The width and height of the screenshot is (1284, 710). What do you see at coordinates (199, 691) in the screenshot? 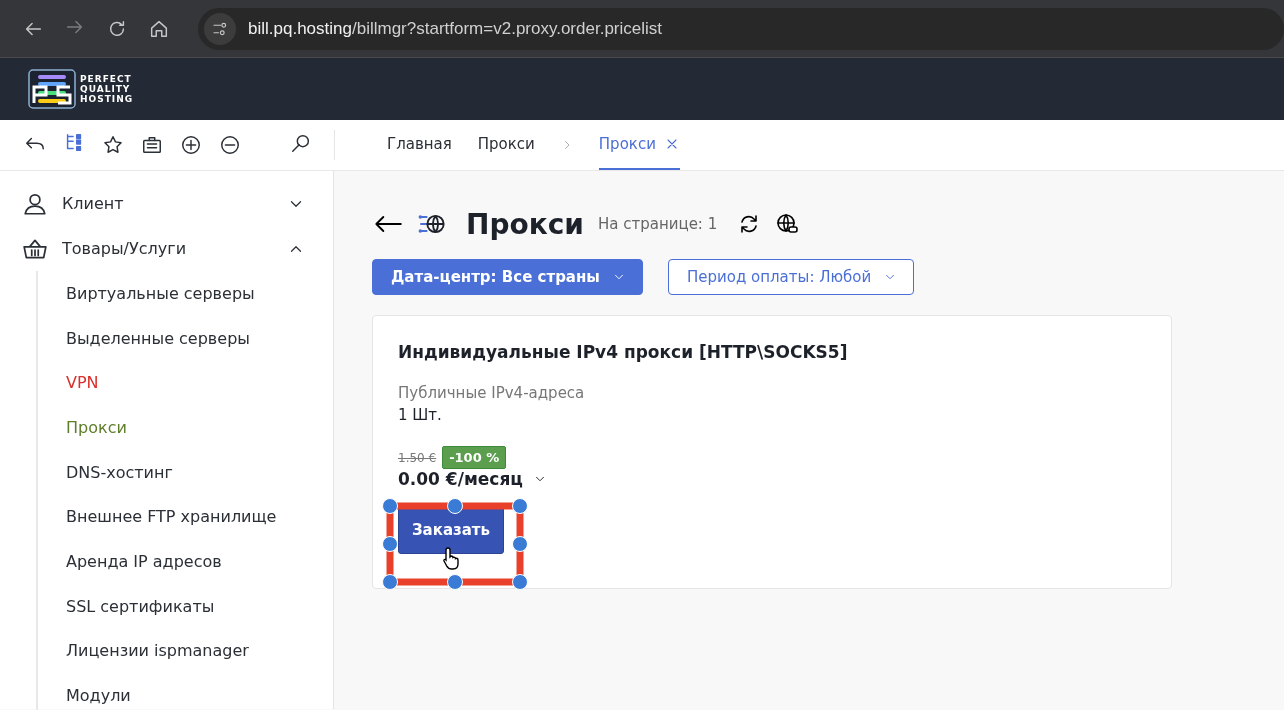
I see `sidebar-item: Модули` at bounding box center [199, 691].